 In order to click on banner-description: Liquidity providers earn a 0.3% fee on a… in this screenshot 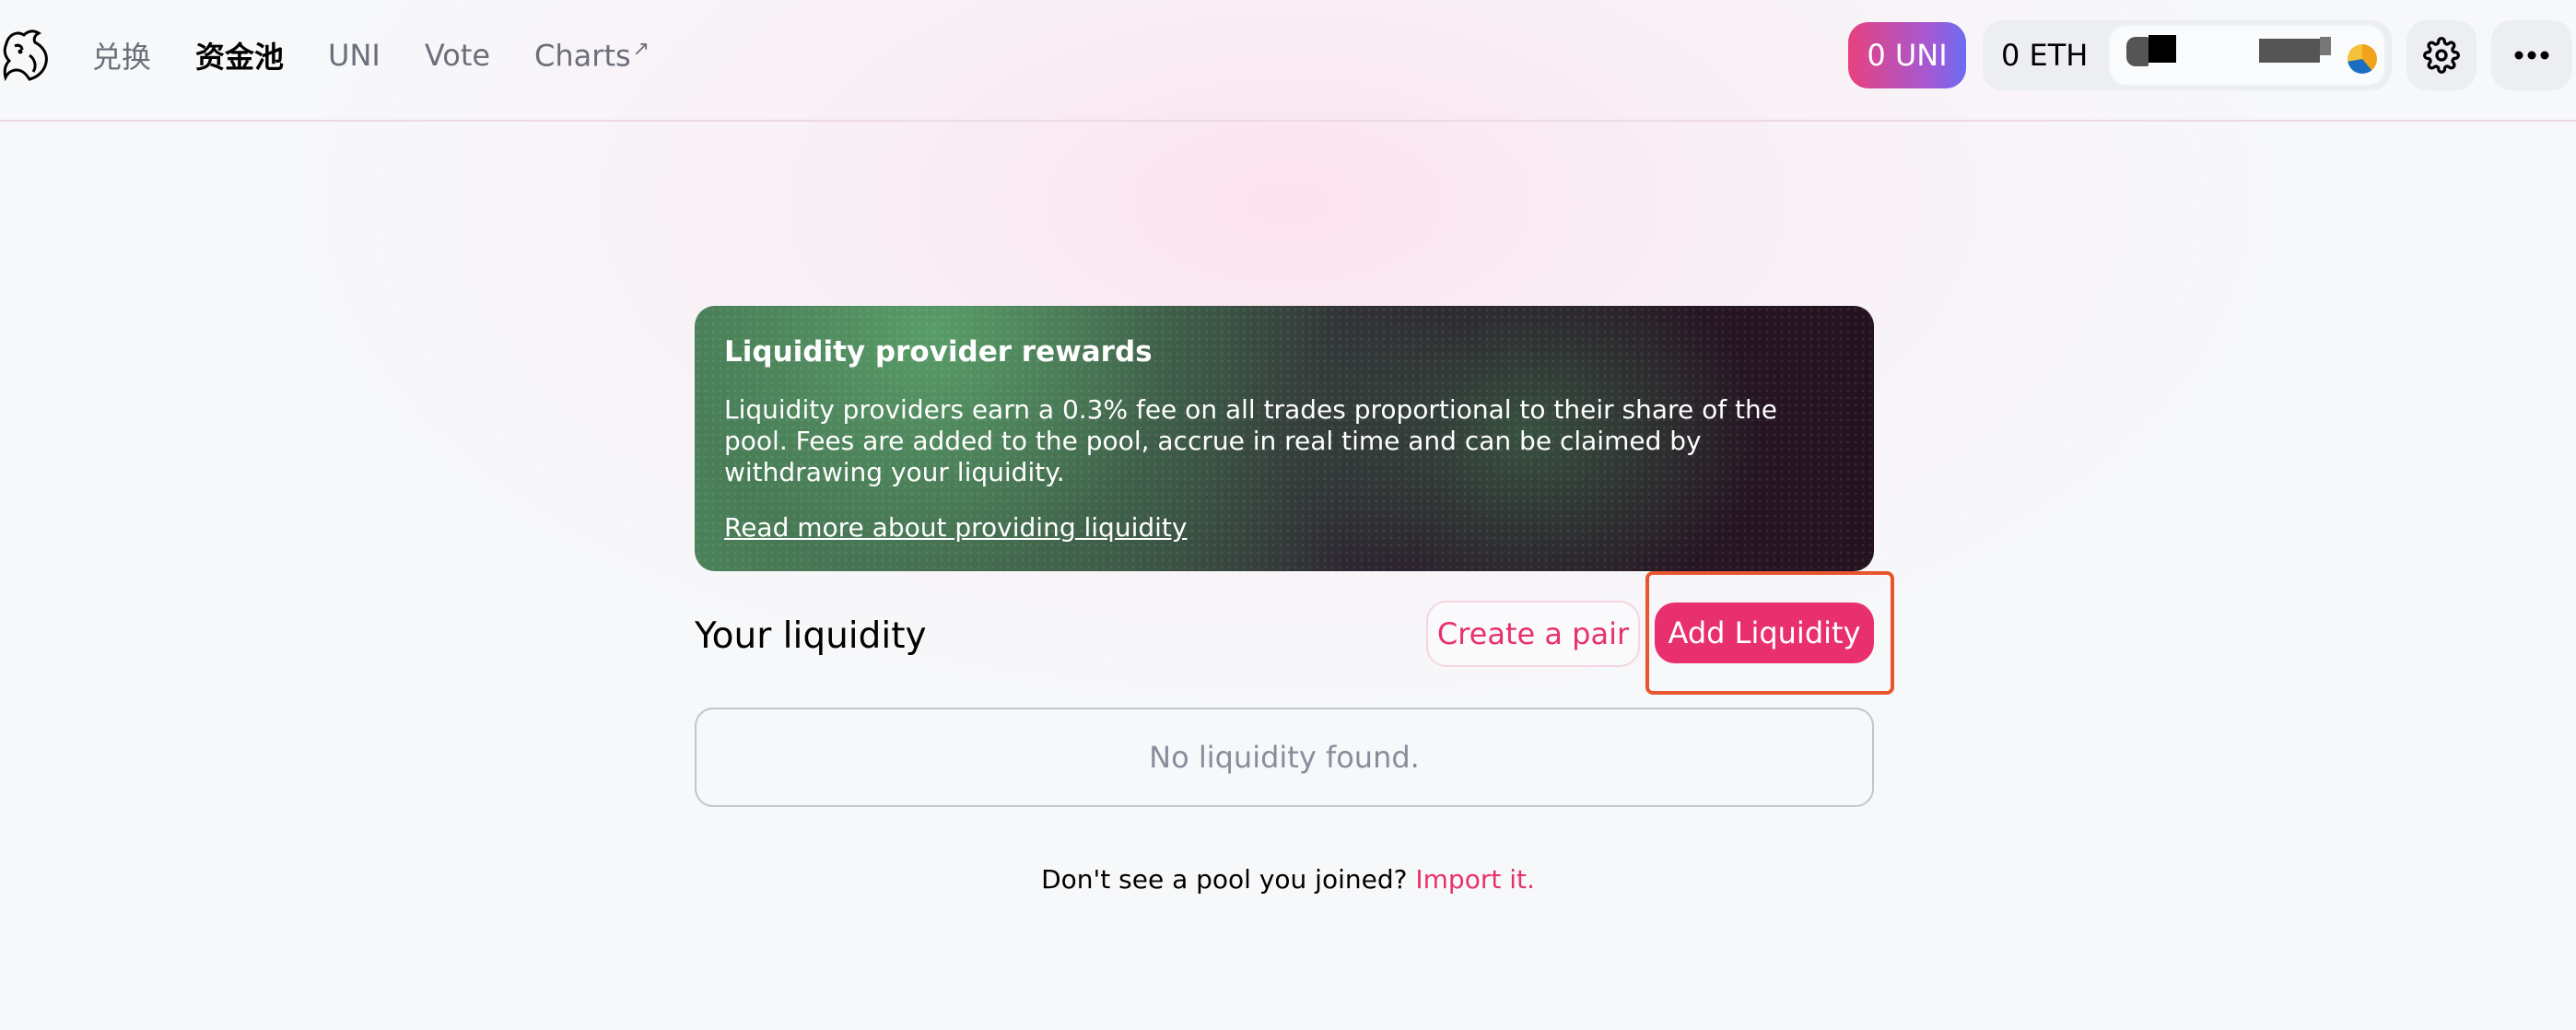, I will do `click(1250, 441)`.